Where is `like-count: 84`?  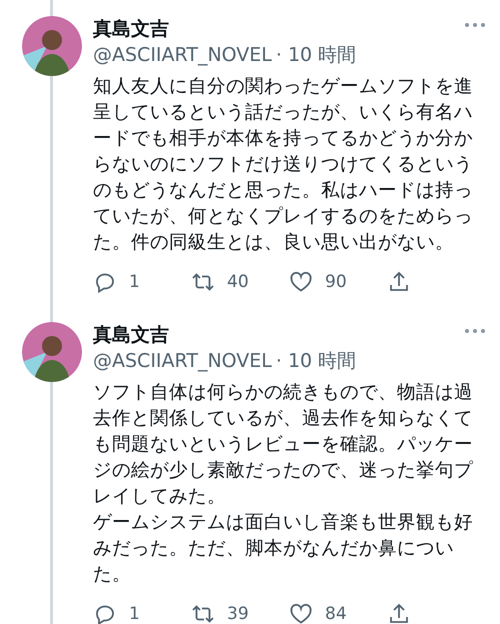 like-count: 84 is located at coordinates (336, 614).